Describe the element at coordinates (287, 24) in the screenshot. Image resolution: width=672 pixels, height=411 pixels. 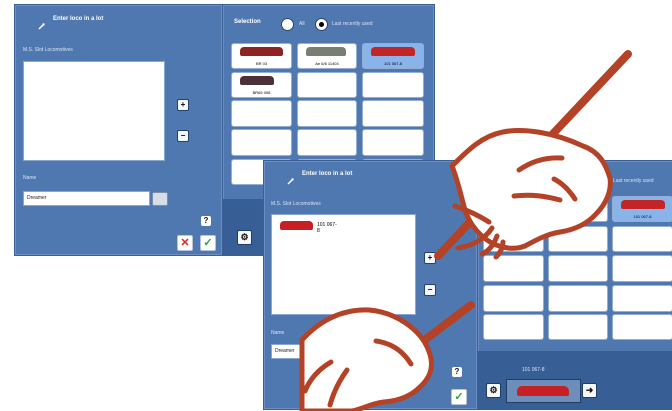
I see `radio-all` at that location.